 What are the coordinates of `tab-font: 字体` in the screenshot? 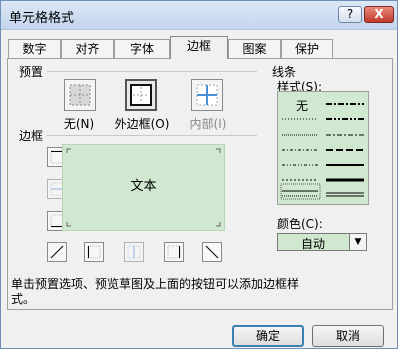 It's located at (142, 48).